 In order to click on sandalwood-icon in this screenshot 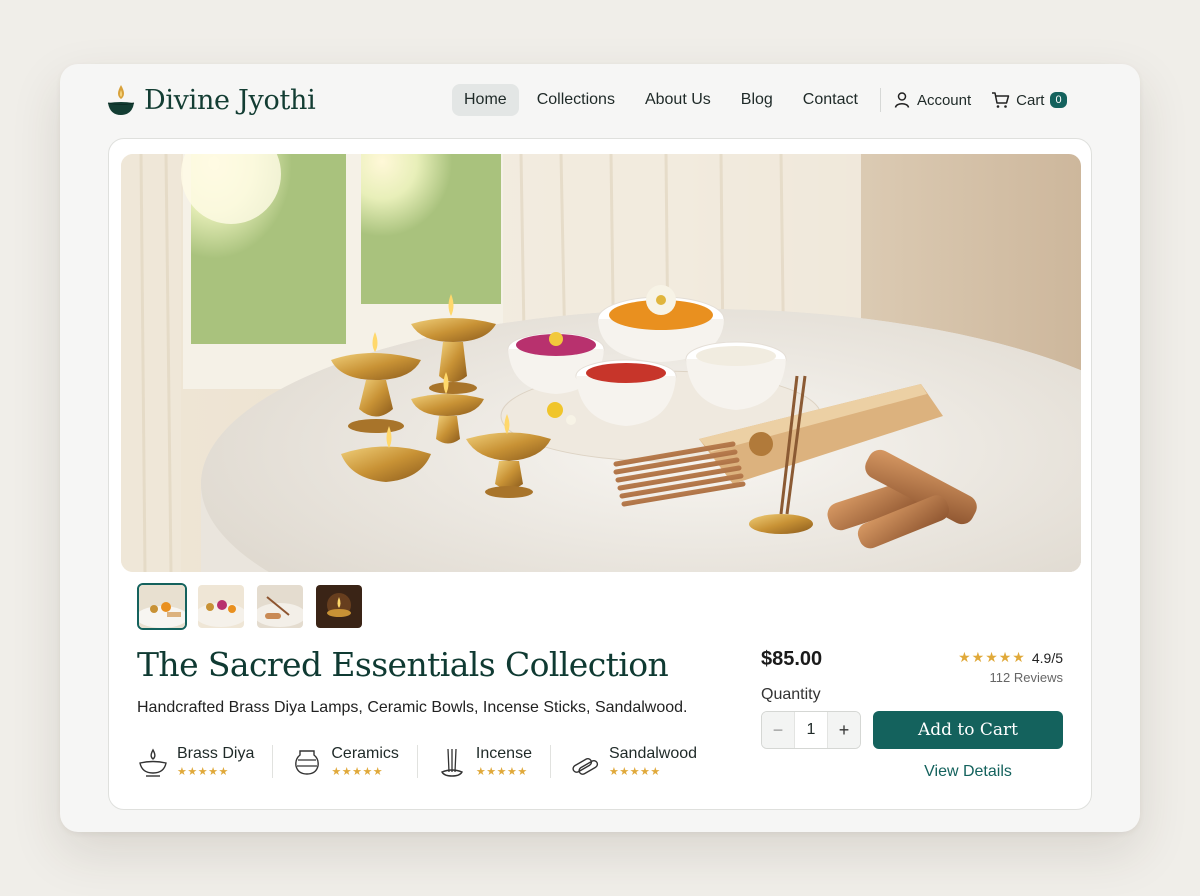, I will do `click(585, 766)`.